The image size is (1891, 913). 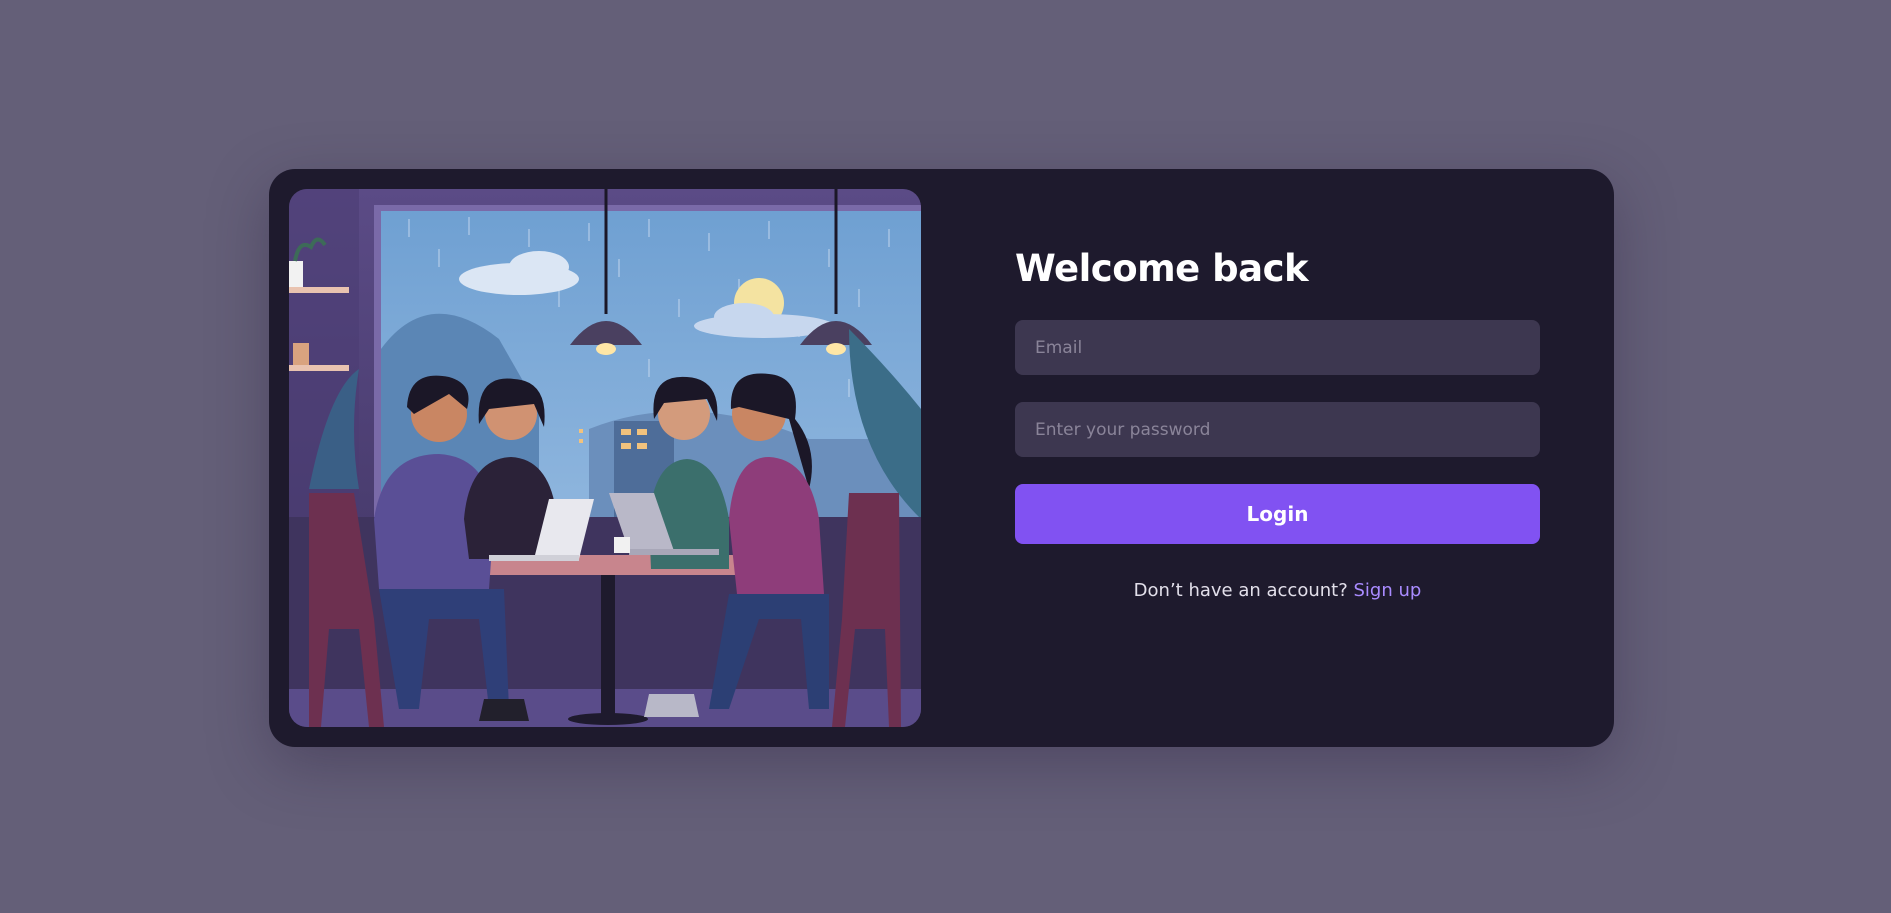 I want to click on page-title: Welcome back, so click(x=1162, y=268).